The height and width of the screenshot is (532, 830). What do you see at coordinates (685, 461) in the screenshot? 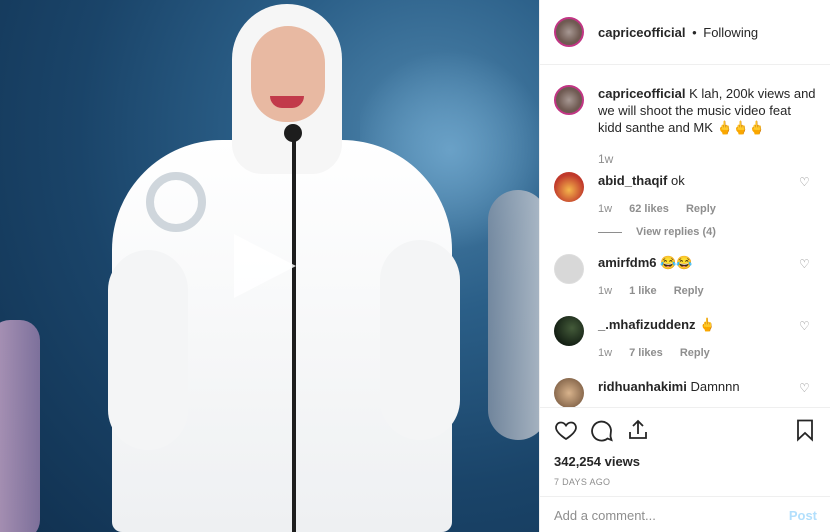
I see `view-count: 342,254 views` at bounding box center [685, 461].